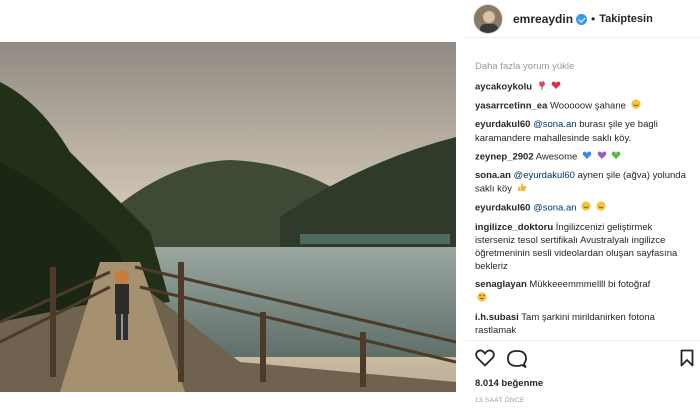 Image resolution: width=700 pixels, height=411 pixels. I want to click on like-count-label: beğenme, so click(522, 383).